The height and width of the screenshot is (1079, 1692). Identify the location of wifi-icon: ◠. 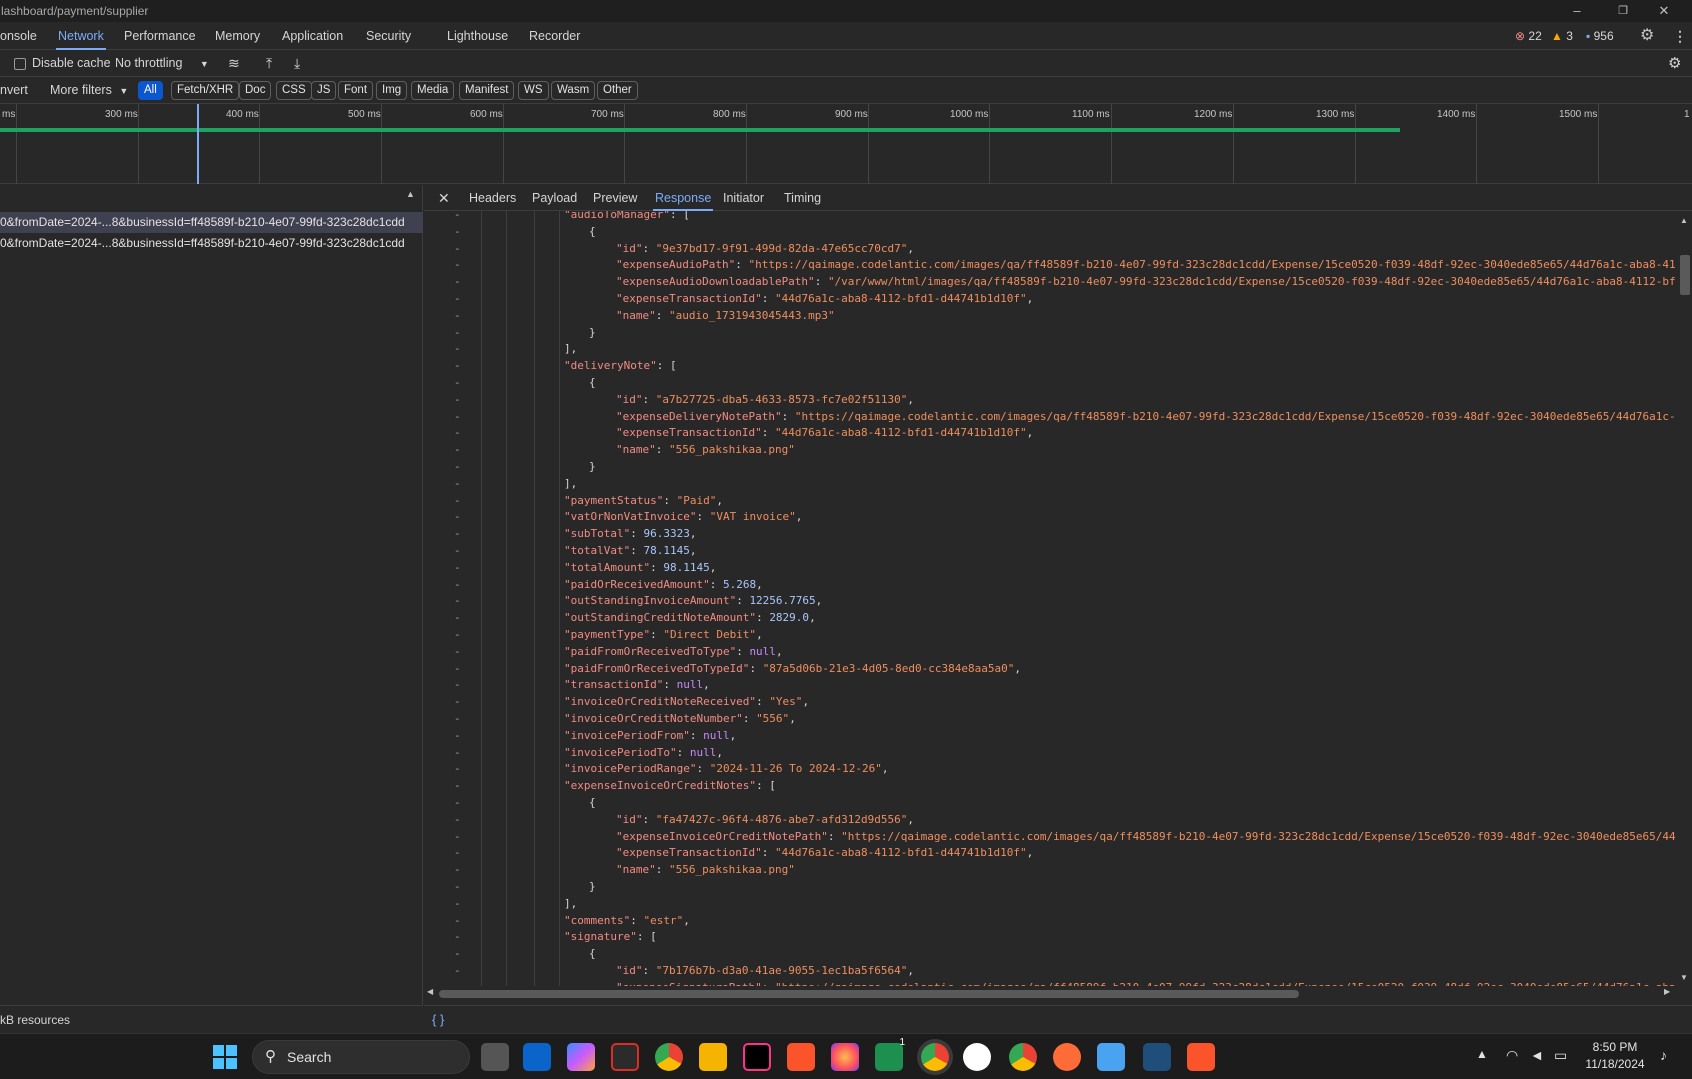
(1512, 1055).